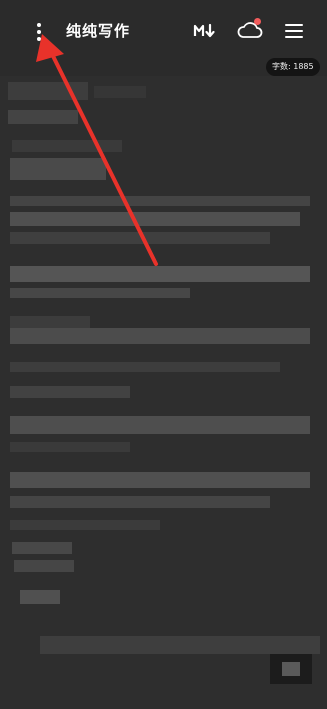  Describe the element at coordinates (163, 31) in the screenshot. I see `app-header: 纯纯写作` at that location.